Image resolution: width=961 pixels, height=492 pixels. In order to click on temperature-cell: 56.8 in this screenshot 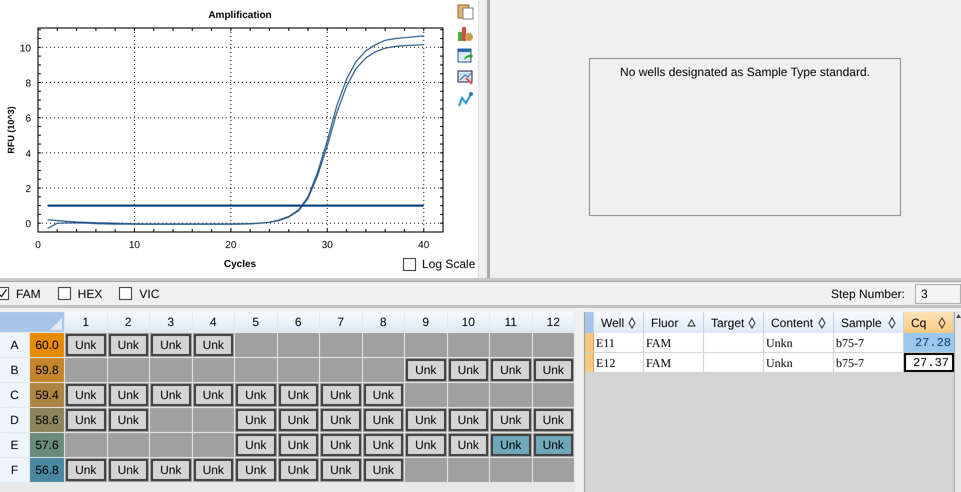, I will do `click(47, 470)`.